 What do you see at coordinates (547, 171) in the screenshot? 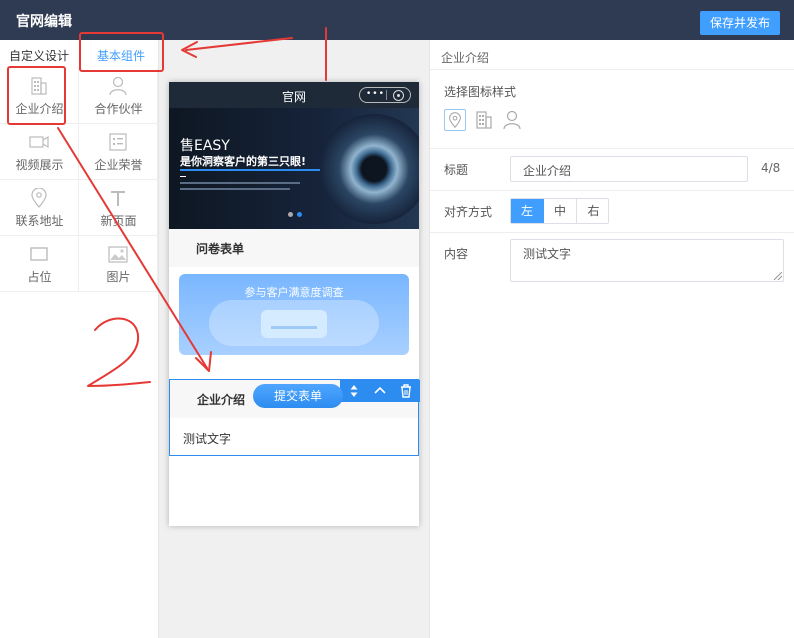
I see `title-input-value: 企业介绍` at bounding box center [547, 171].